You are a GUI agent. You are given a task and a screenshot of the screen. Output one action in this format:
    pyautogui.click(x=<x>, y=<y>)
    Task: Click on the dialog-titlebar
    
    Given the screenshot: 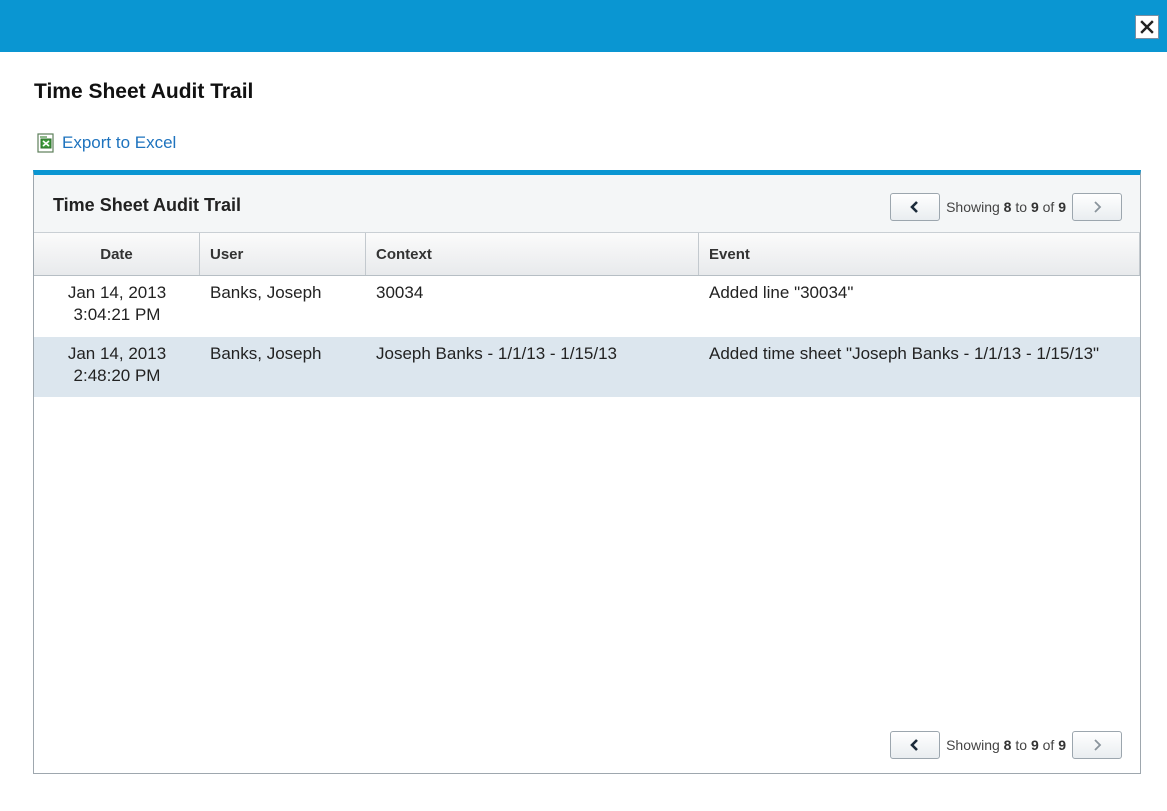 What is the action you would take?
    pyautogui.click(x=583, y=26)
    